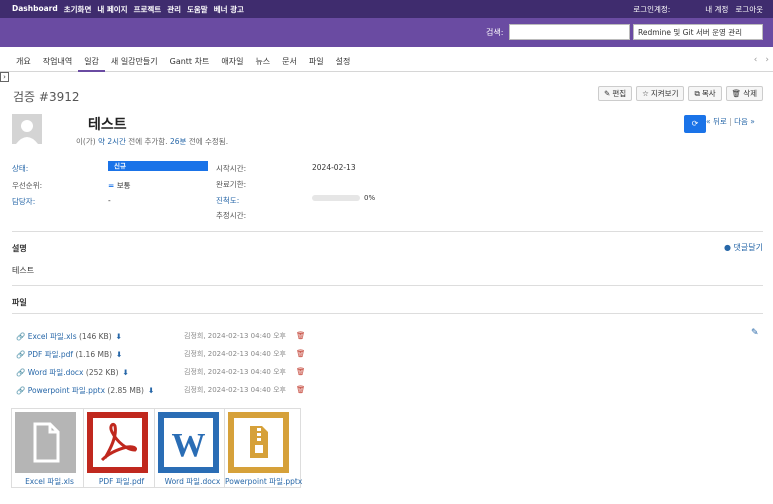  Describe the element at coordinates (174, 9) in the screenshot. I see `top-menu-admin: 관리` at that location.